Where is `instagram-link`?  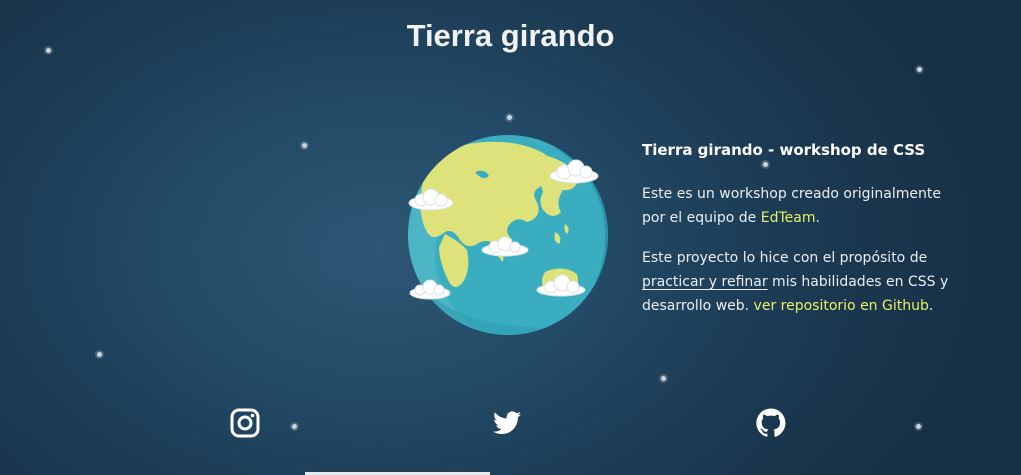
instagram-link is located at coordinates (245, 423).